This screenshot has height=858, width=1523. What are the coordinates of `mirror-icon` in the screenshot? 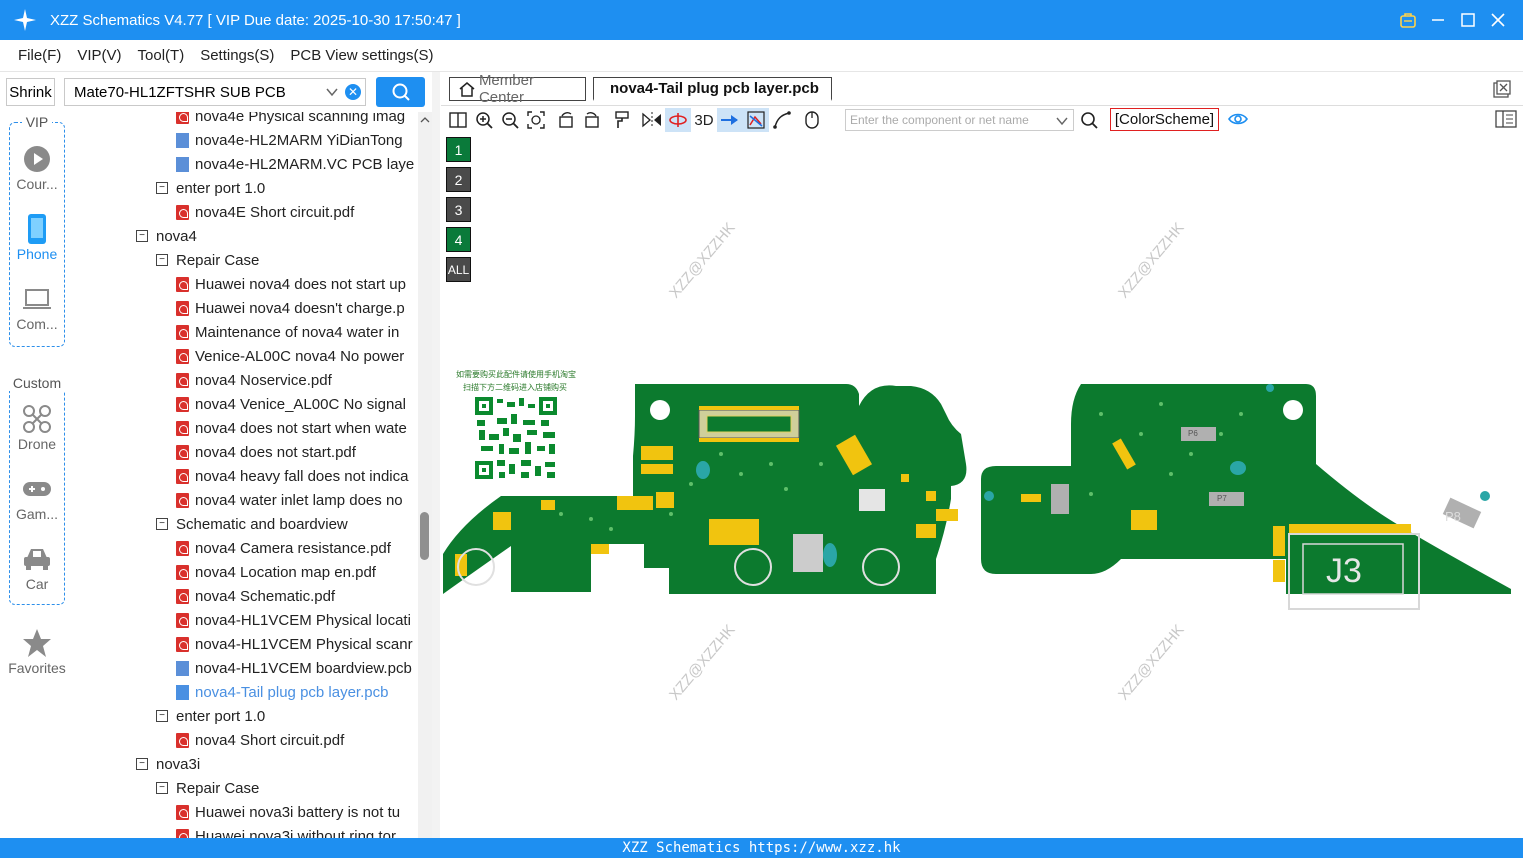 It's located at (652, 120).